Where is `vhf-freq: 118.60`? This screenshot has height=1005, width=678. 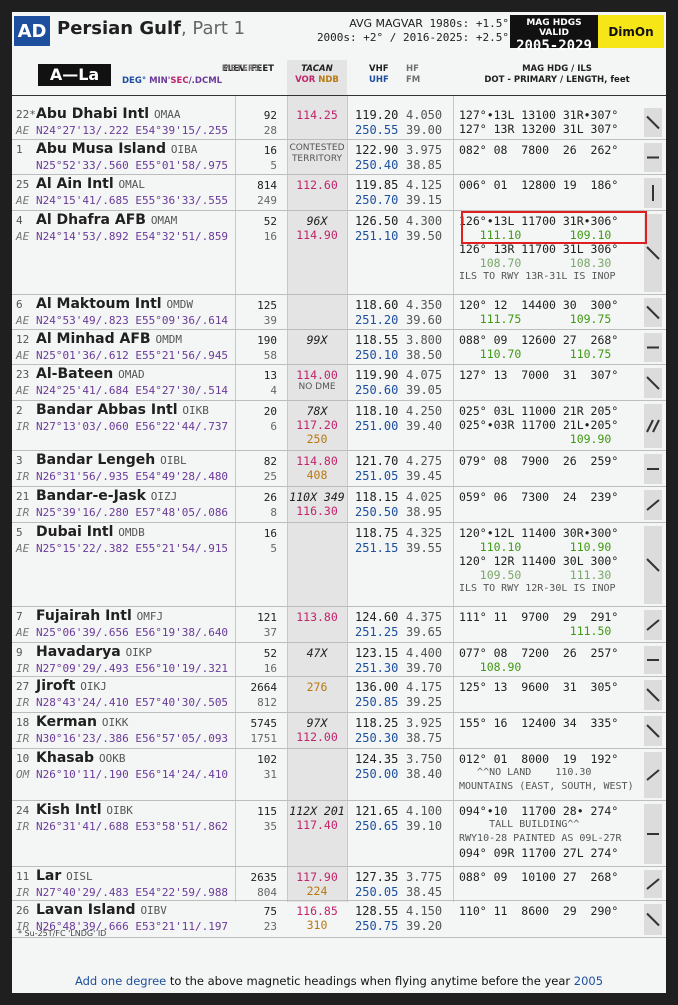 vhf-freq: 118.60 is located at coordinates (377, 305).